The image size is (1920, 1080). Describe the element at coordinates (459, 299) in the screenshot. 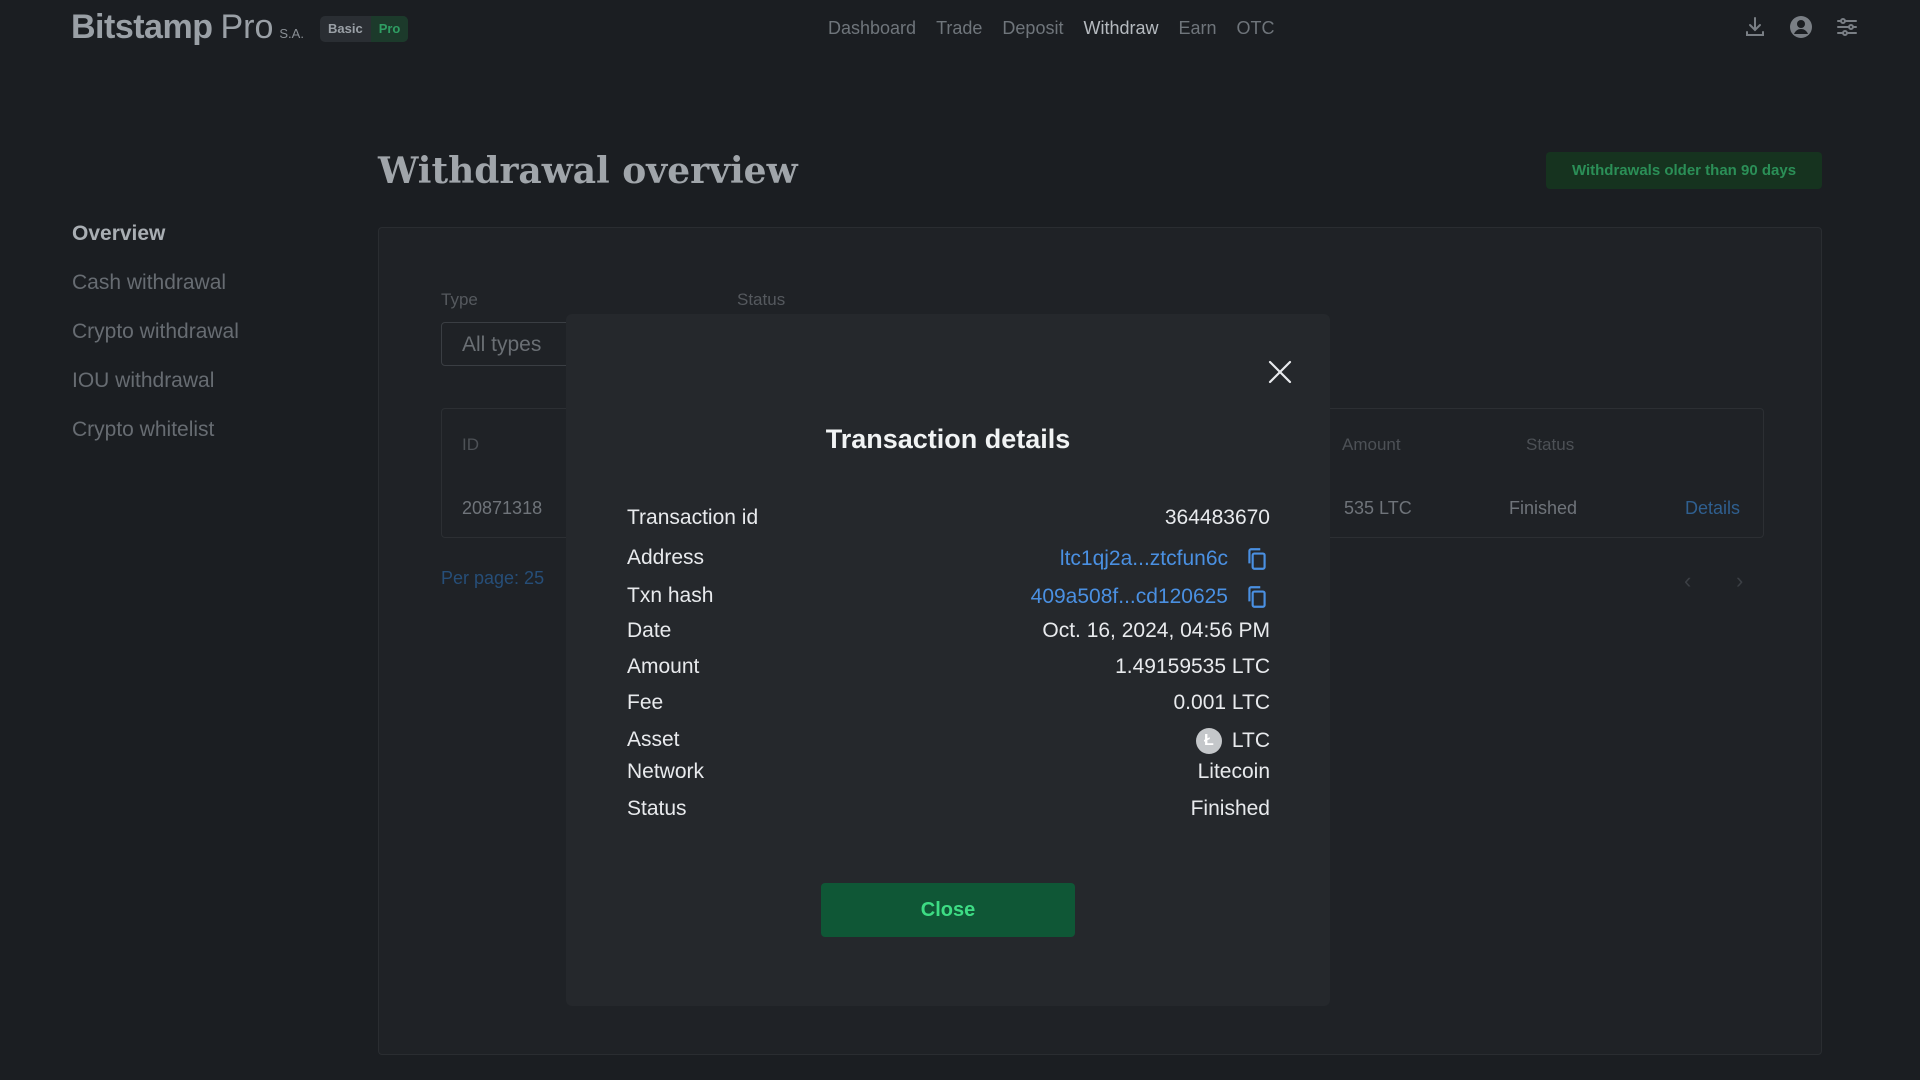

I see `type-filter-label: Type` at that location.